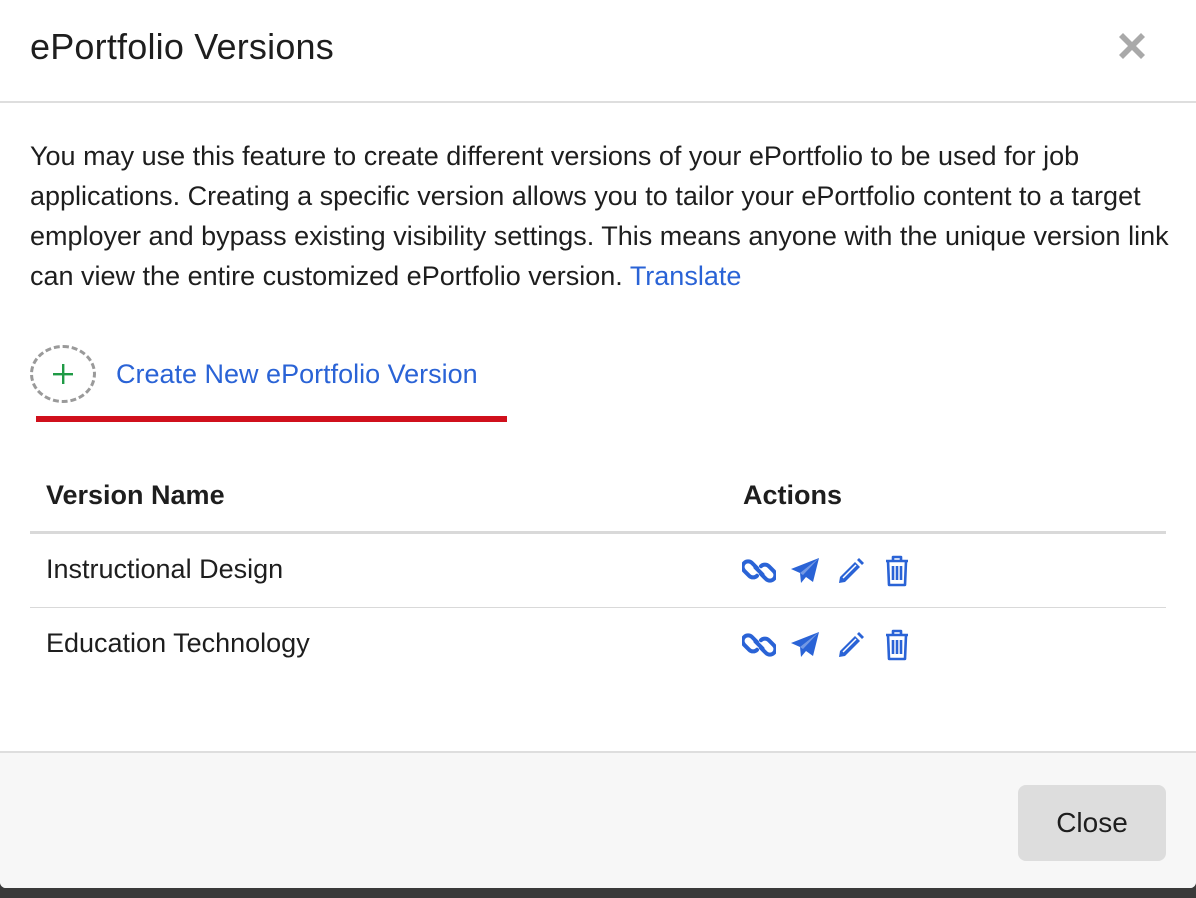 This screenshot has height=898, width=1196. What do you see at coordinates (63, 374) in the screenshot?
I see `plus-icon` at bounding box center [63, 374].